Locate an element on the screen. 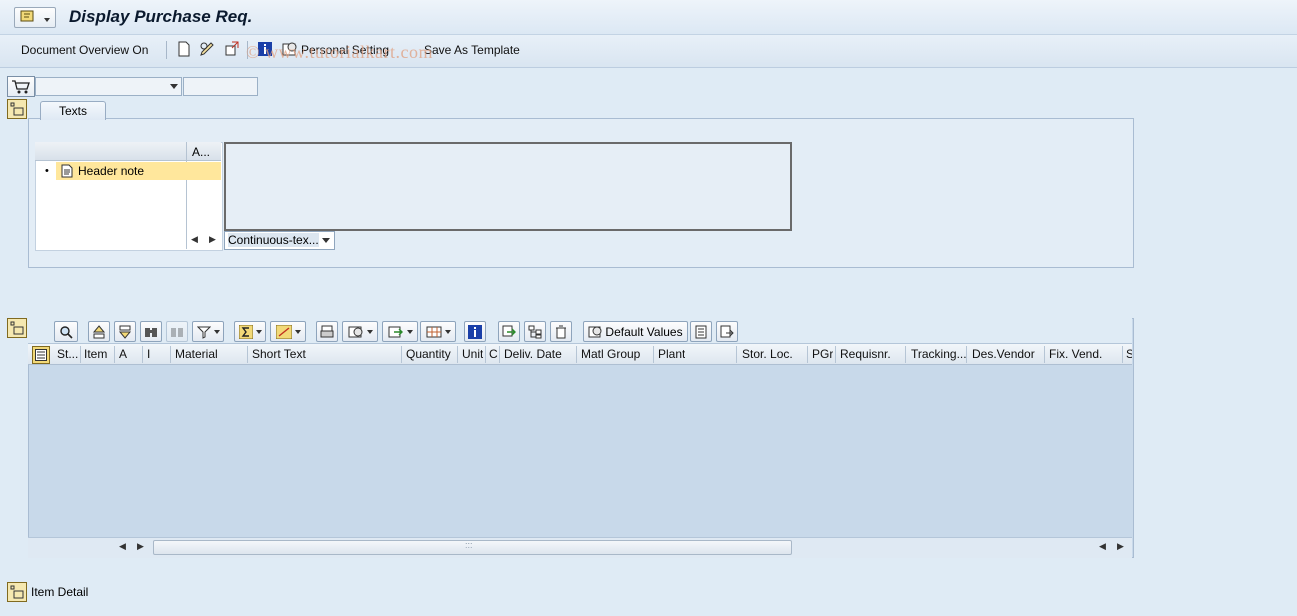 The width and height of the screenshot is (1297, 616). cart-button is located at coordinates (21, 86).